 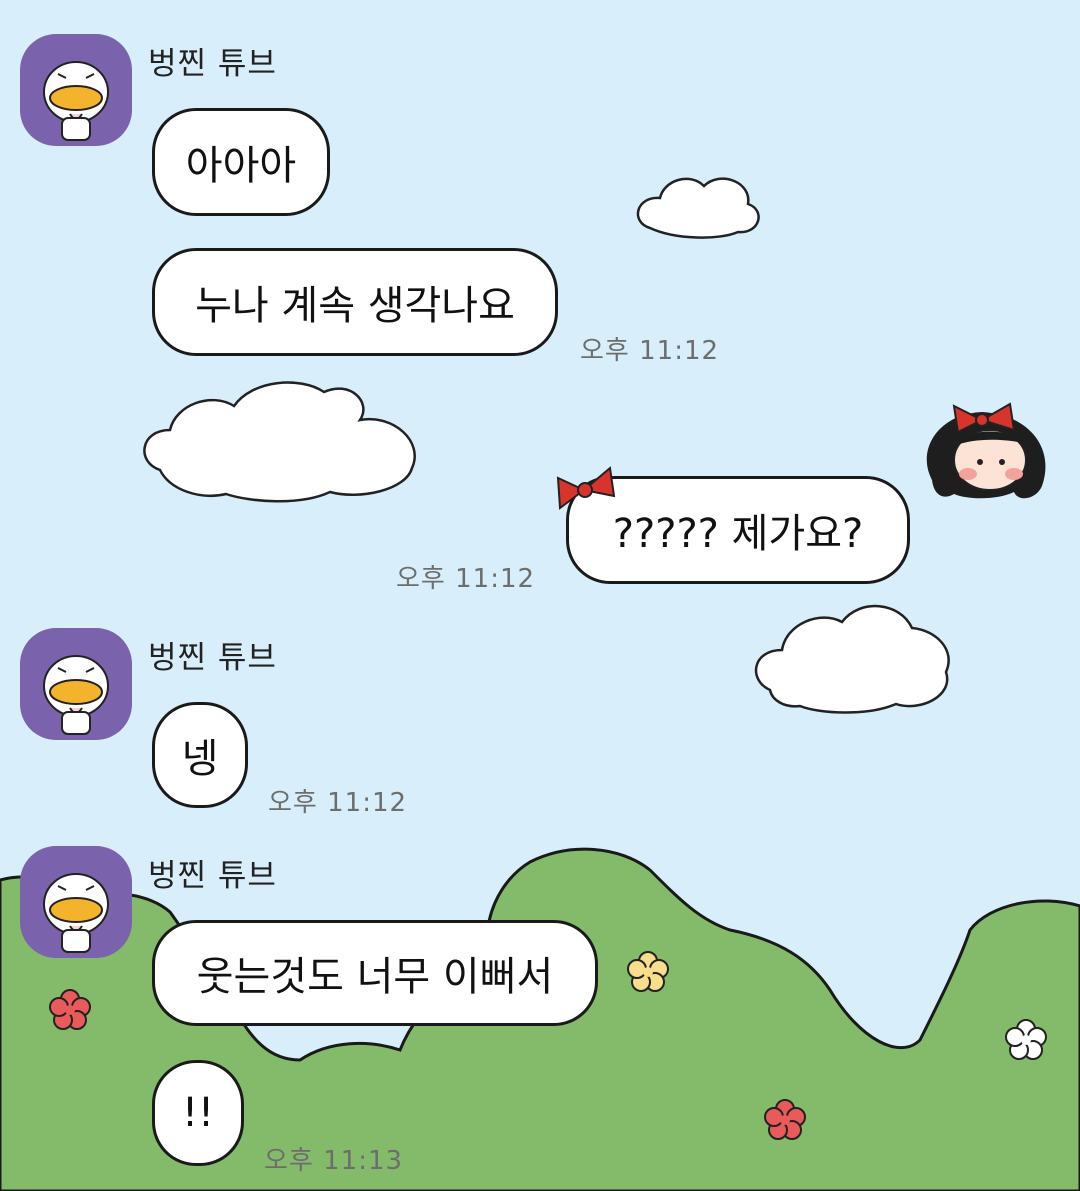 What do you see at coordinates (586, 488) in the screenshot?
I see `red-bow-icon` at bounding box center [586, 488].